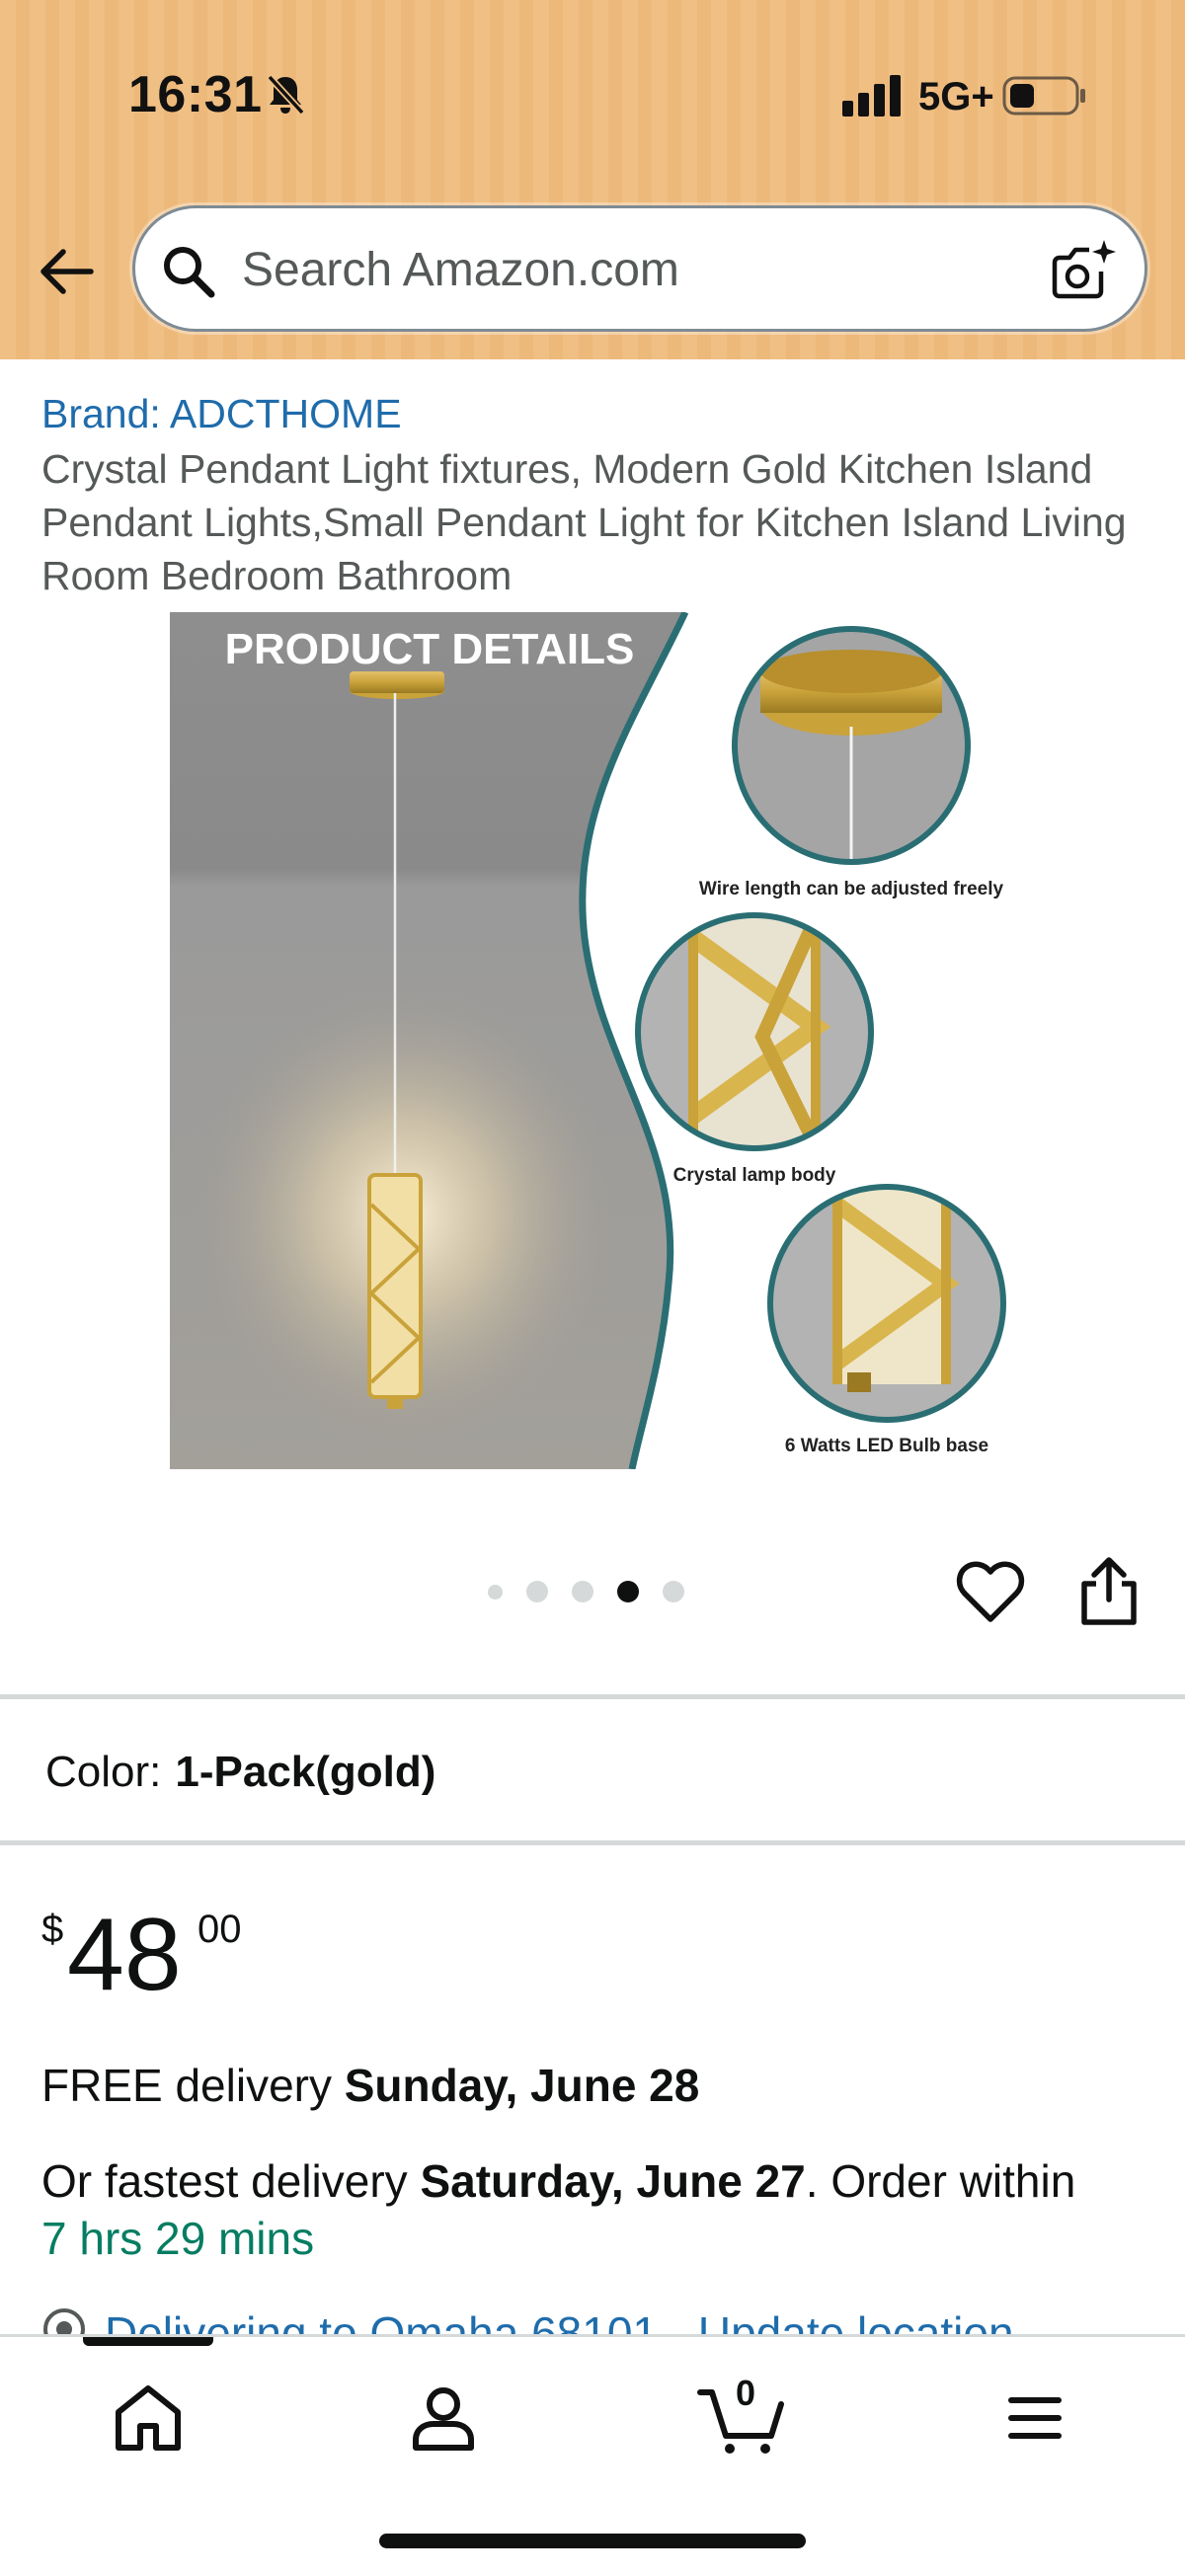 This screenshot has width=1185, height=2576. What do you see at coordinates (522, 2085) in the screenshot?
I see `free-delivery-date: Sunday, June 28` at bounding box center [522, 2085].